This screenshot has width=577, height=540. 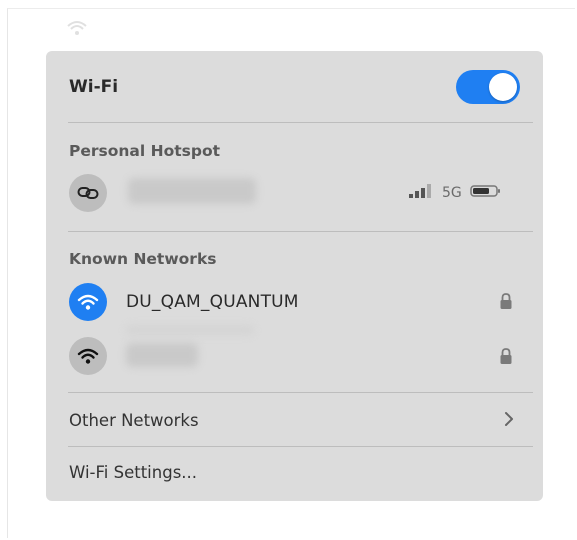 What do you see at coordinates (503, 87) in the screenshot?
I see `toggle-knob` at bounding box center [503, 87].